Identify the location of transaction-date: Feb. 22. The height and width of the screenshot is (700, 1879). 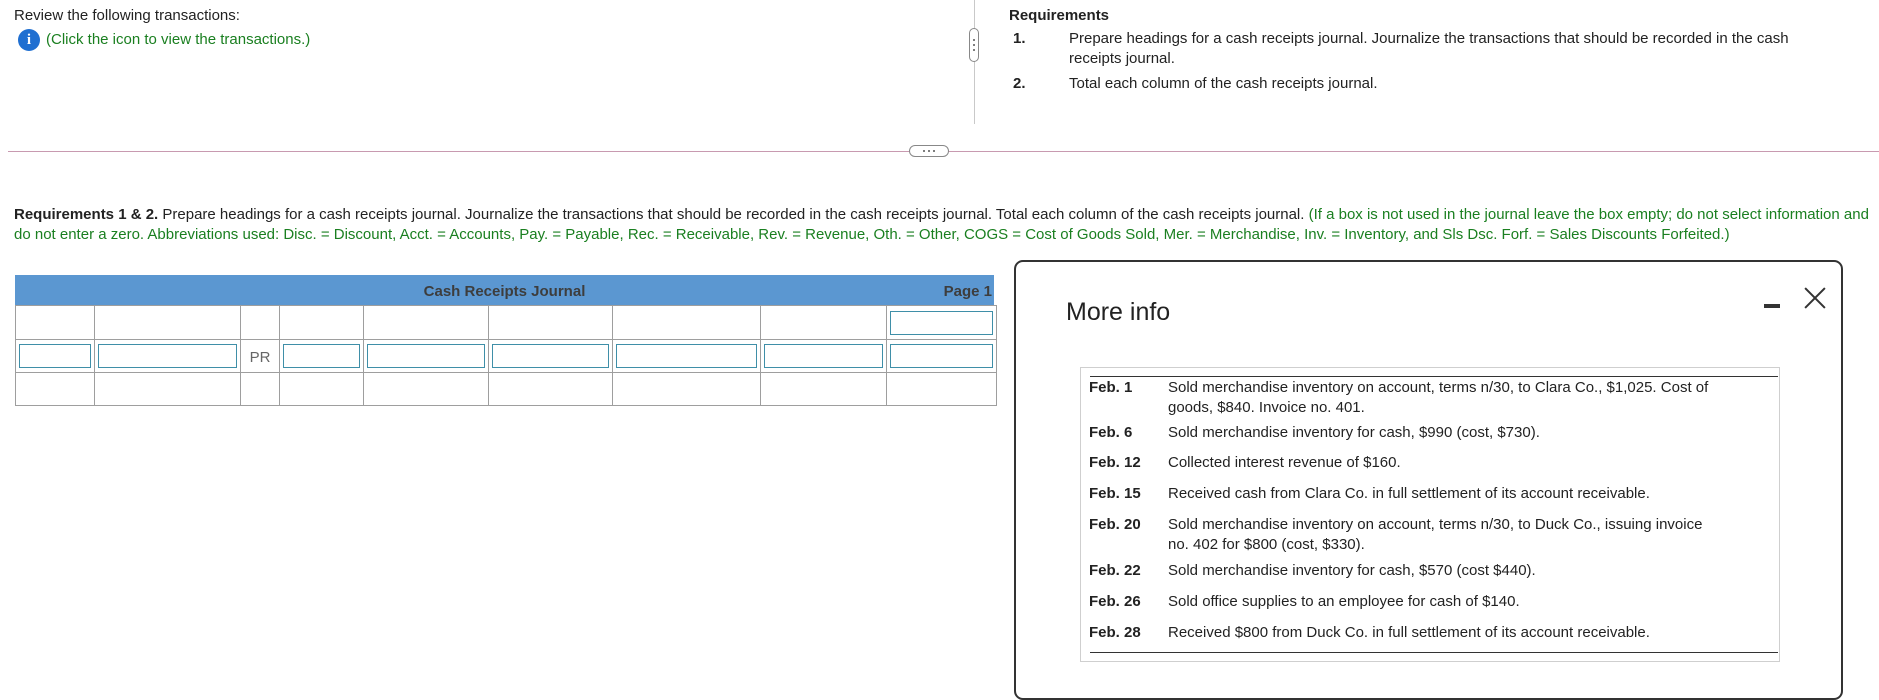
(1115, 570).